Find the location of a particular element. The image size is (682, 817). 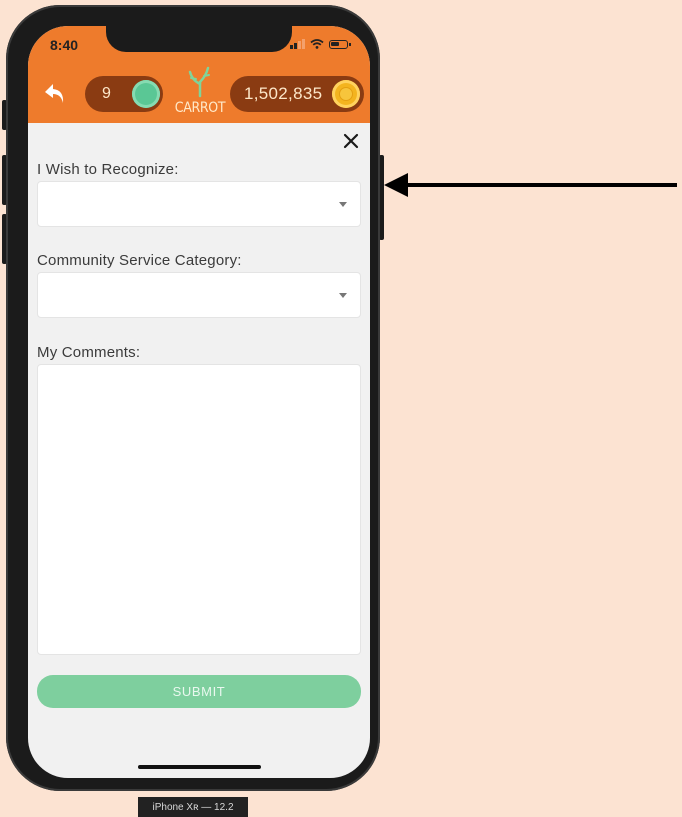

coin-balance-pill: 1,502,835 is located at coordinates (297, 94).